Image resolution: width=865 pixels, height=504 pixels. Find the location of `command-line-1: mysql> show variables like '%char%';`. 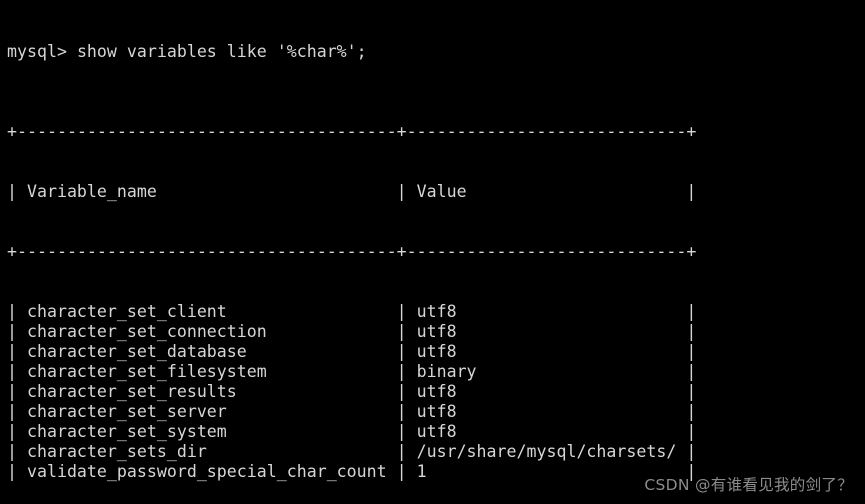

command-line-1: mysql> show variables like '%char%'; is located at coordinates (436, 52).